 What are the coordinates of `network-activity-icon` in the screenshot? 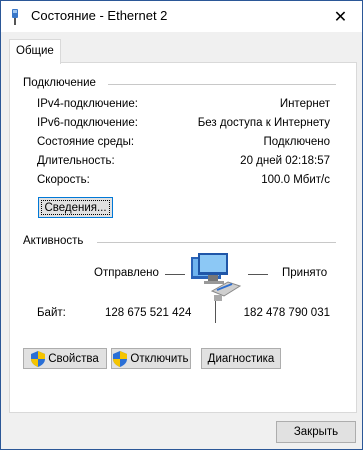 It's located at (216, 277).